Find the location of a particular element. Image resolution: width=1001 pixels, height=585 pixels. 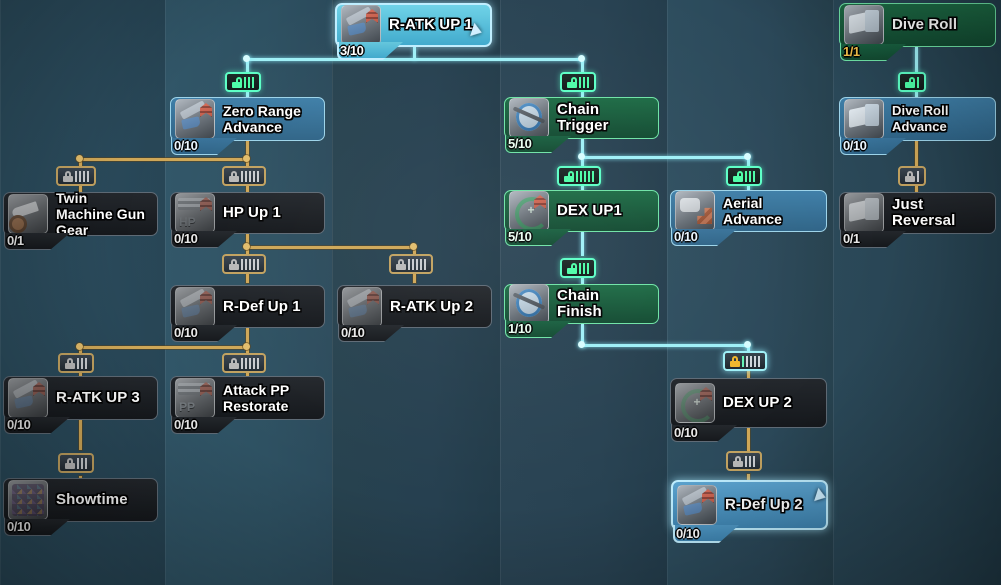

skill-name: R-Def Up 1 is located at coordinates (262, 306).